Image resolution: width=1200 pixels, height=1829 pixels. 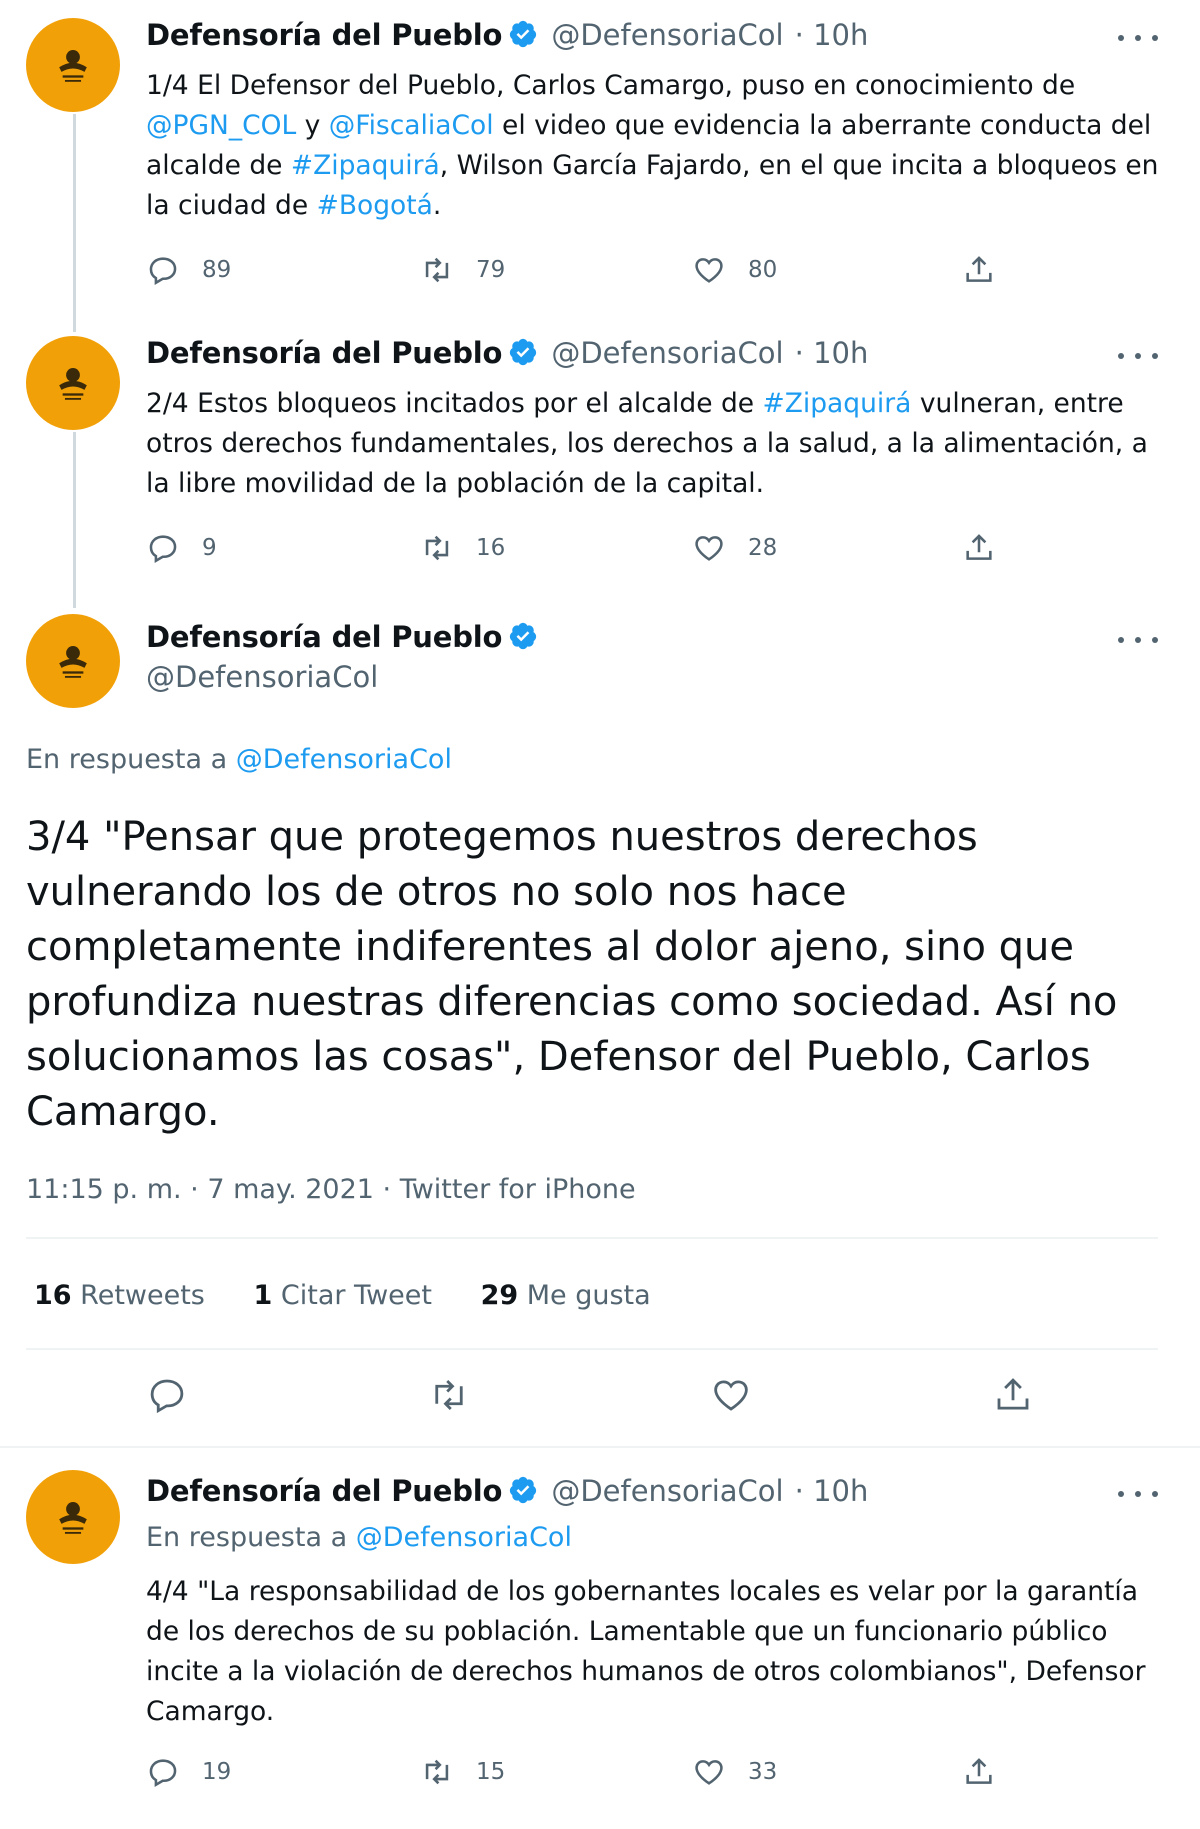 I want to click on tweet-stats: 16 Retweets 1 Citar Tweet 29 Me gusta, so click(x=342, y=1295).